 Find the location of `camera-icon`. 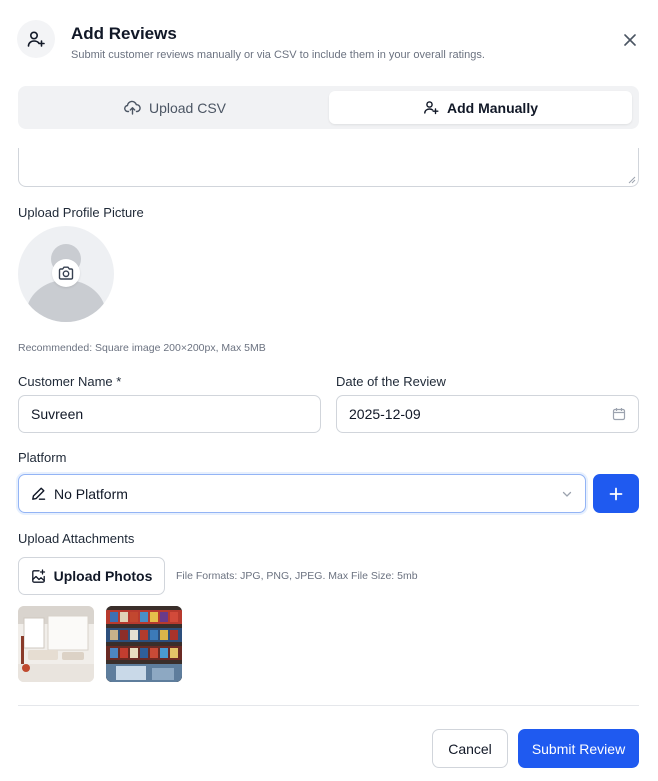

camera-icon is located at coordinates (66, 273).